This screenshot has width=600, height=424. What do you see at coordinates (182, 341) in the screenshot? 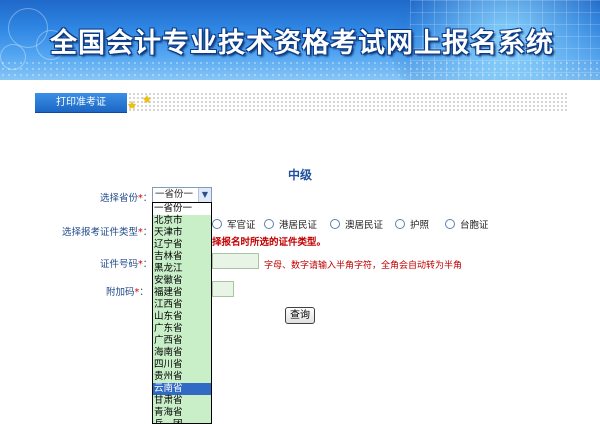
I see `province-option: 广西省` at bounding box center [182, 341].